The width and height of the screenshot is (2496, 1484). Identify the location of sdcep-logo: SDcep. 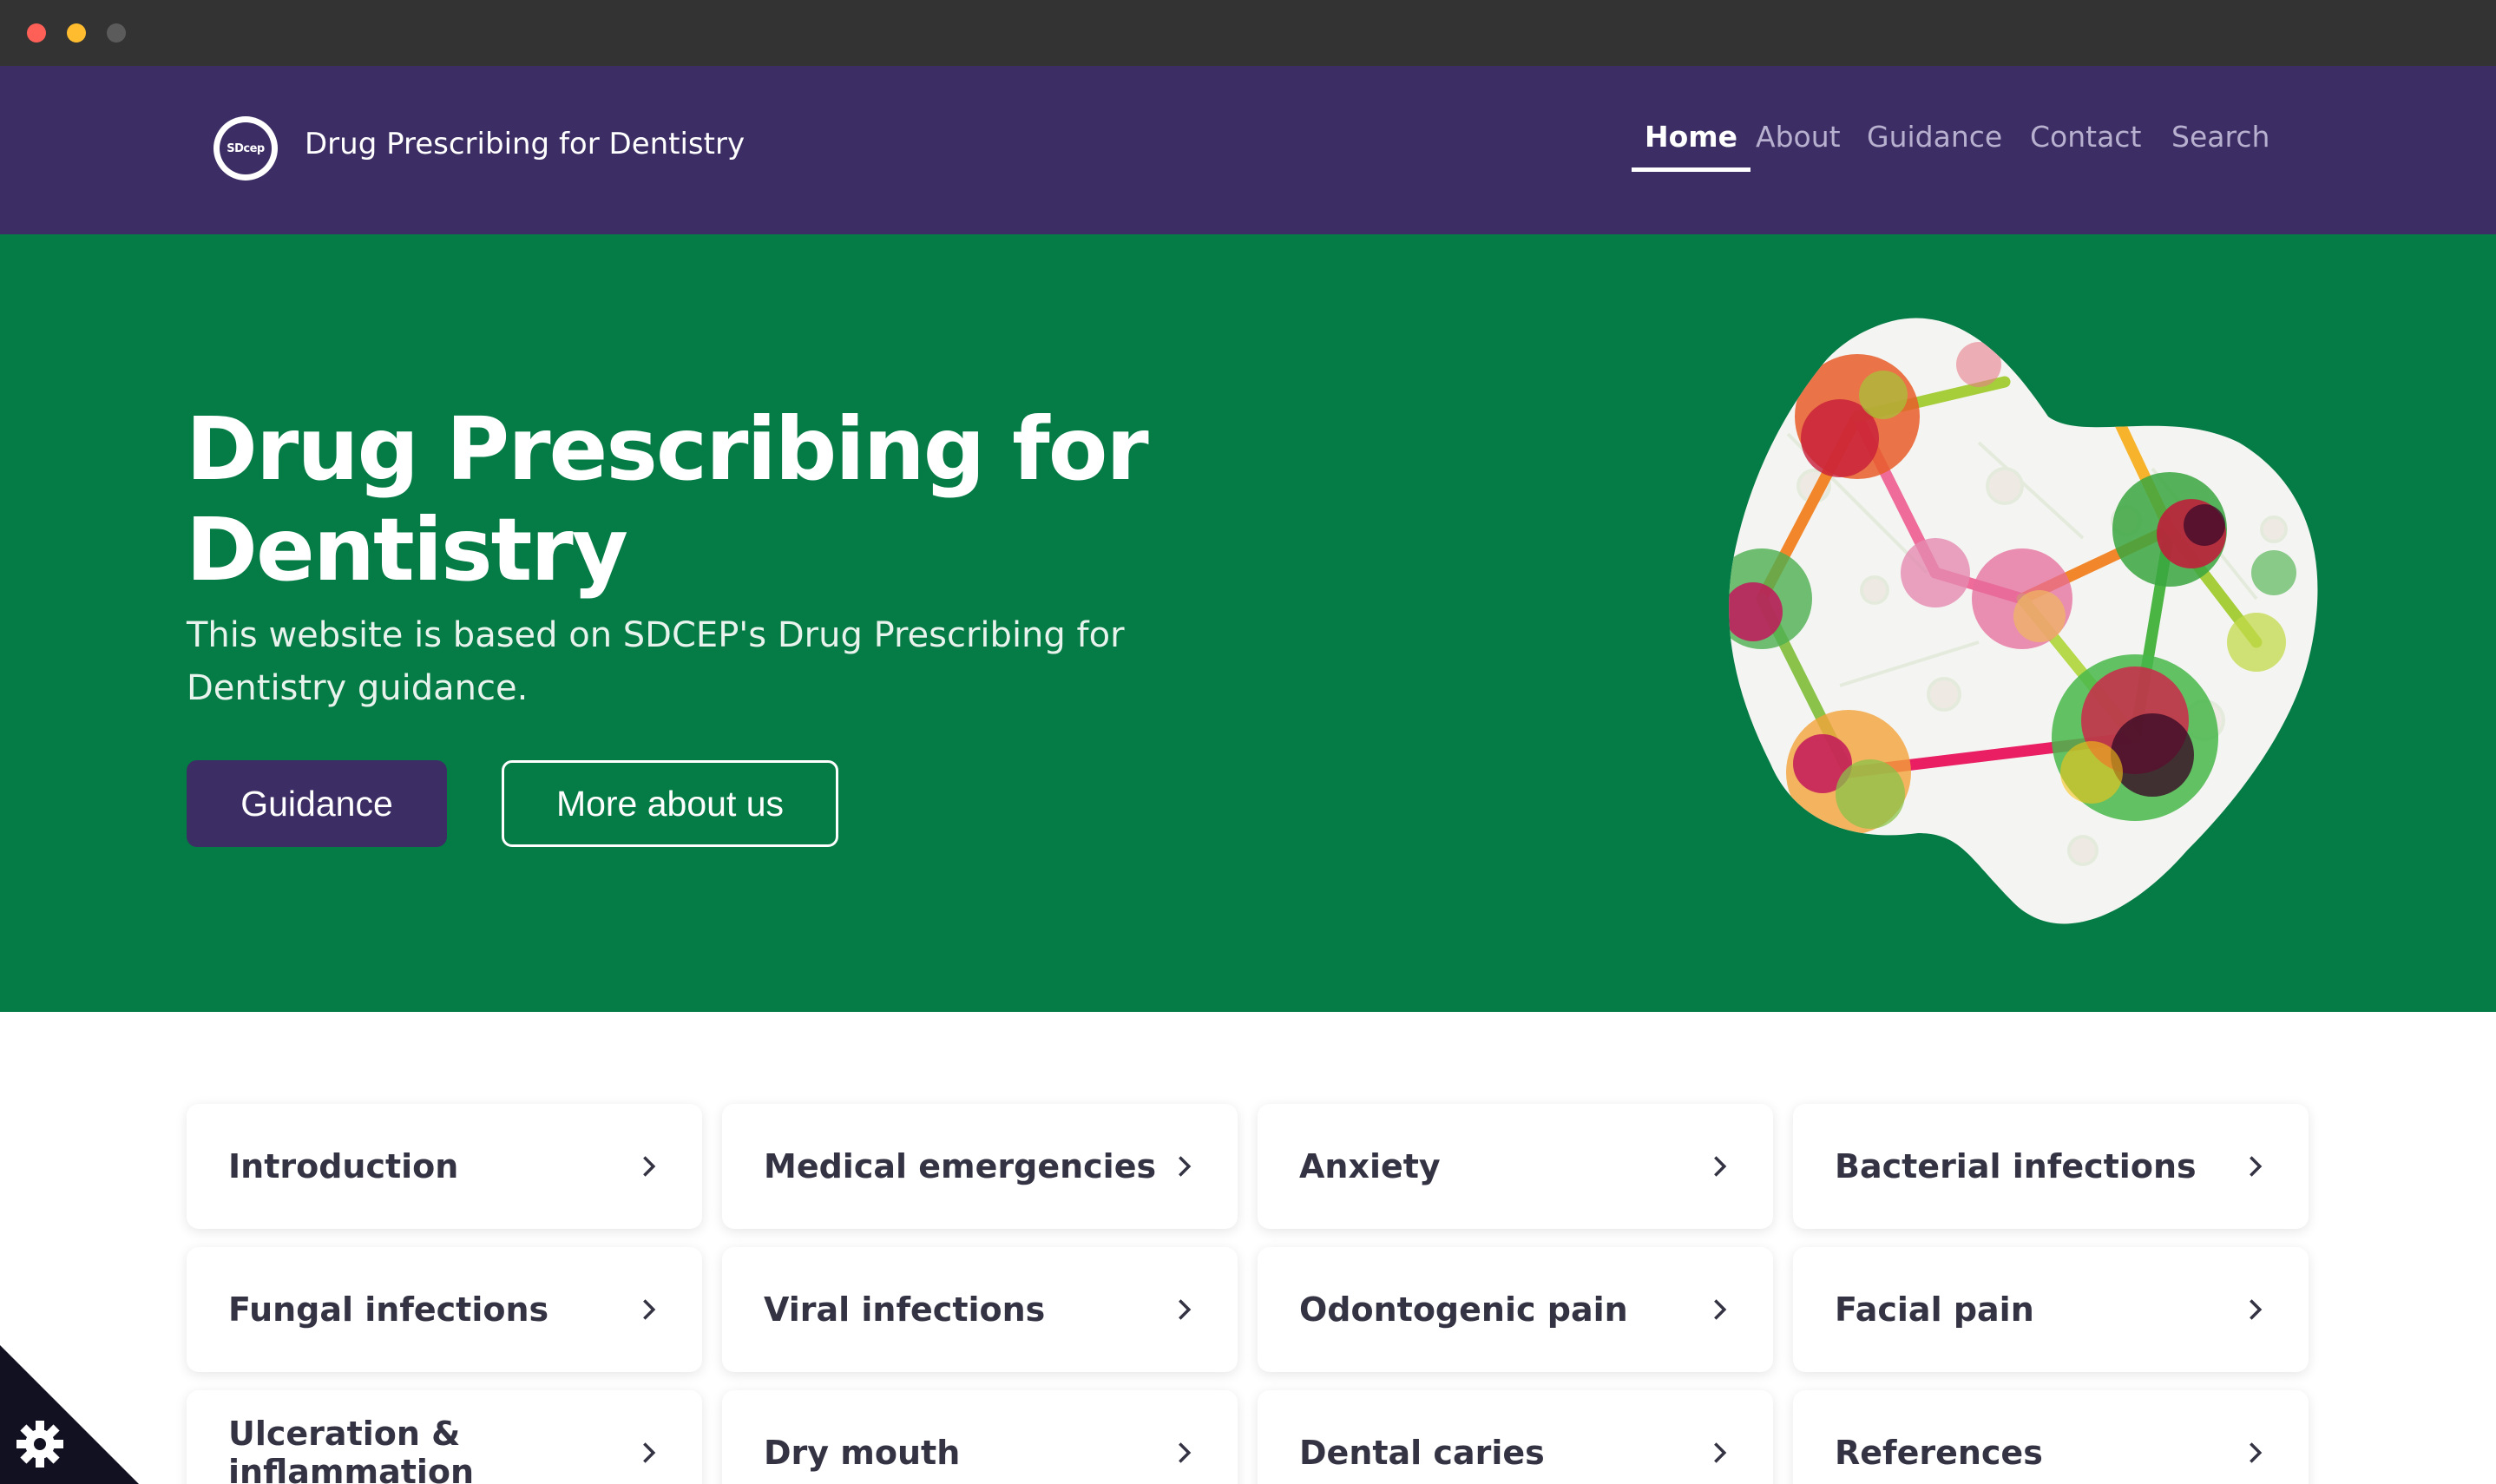
(245, 148).